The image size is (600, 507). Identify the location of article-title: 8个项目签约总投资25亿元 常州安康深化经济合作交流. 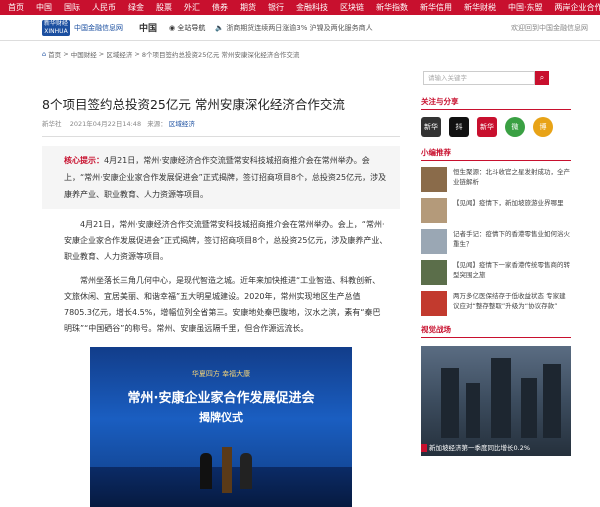
(193, 104).